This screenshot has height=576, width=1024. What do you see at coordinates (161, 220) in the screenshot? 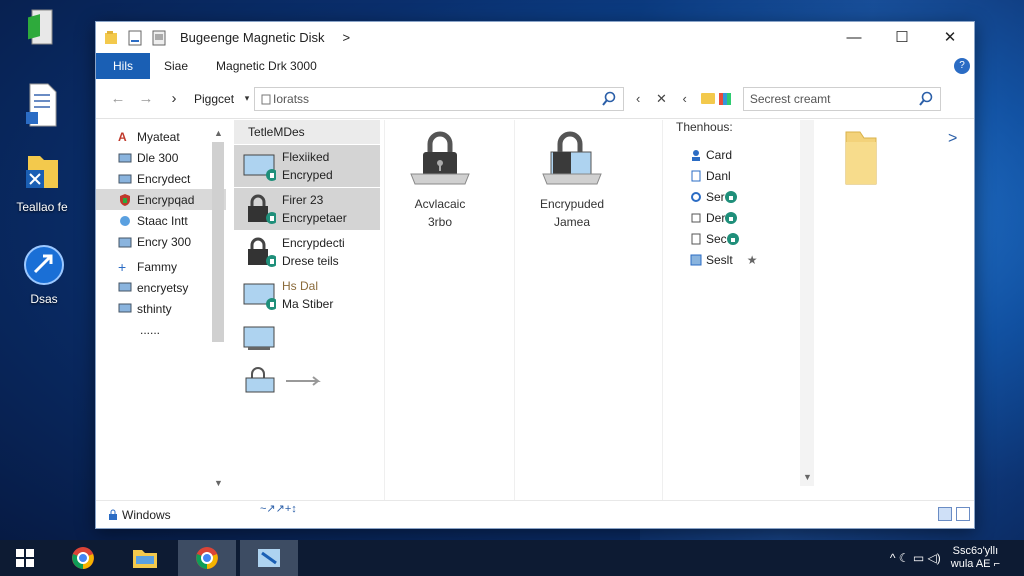
I see `nav-item: Staac Intt` at bounding box center [161, 220].